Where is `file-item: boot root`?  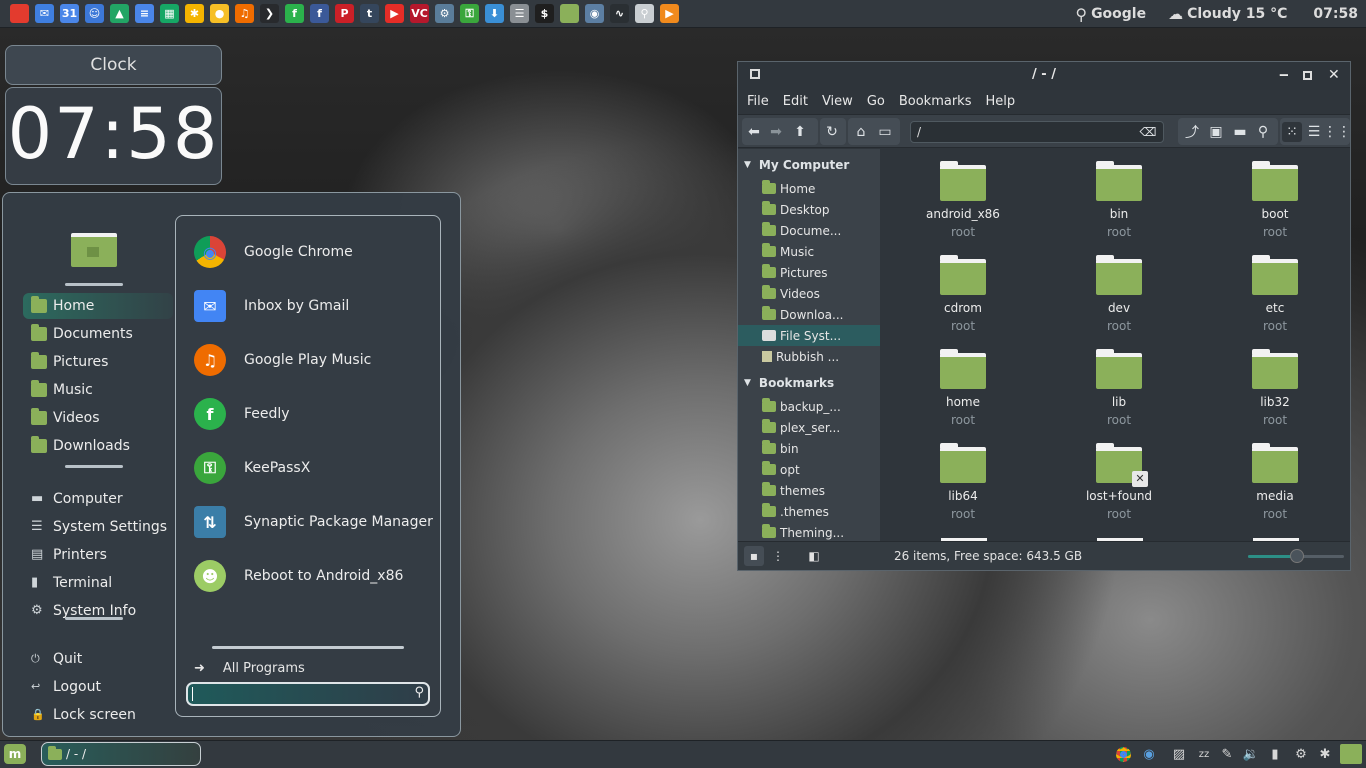 file-item: boot root is located at coordinates (1275, 194).